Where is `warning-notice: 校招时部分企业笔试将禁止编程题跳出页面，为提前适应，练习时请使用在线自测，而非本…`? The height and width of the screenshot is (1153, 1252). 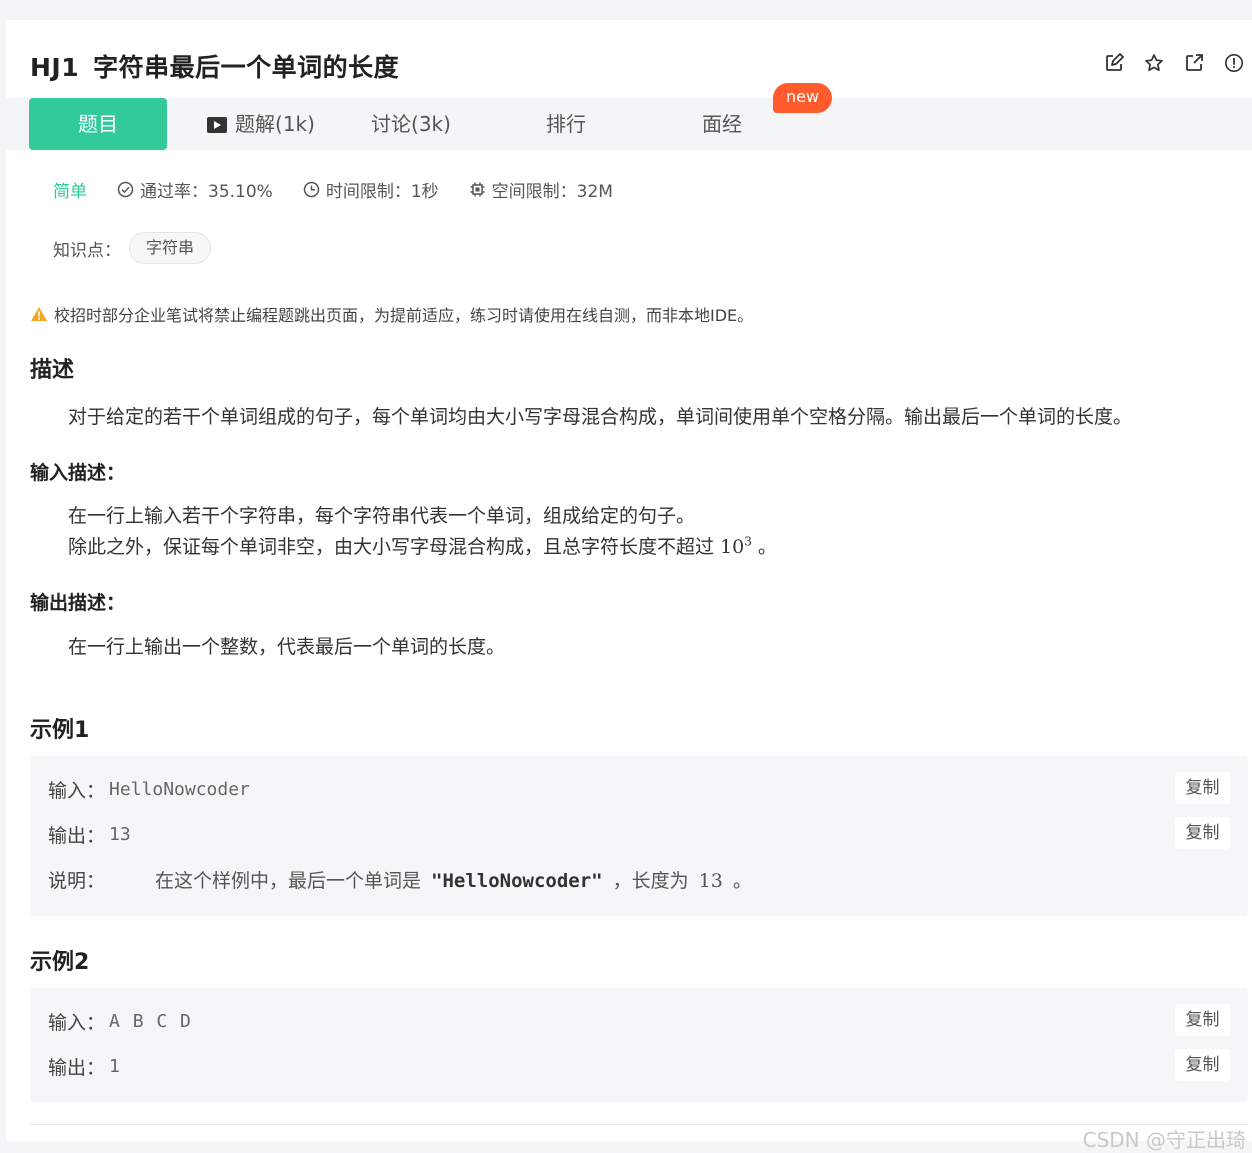
warning-notice: 校招时部分企业笔试将禁止编程题跳出页面，为提前适应，练习时请使用在线自测，而非本… is located at coordinates (391, 314).